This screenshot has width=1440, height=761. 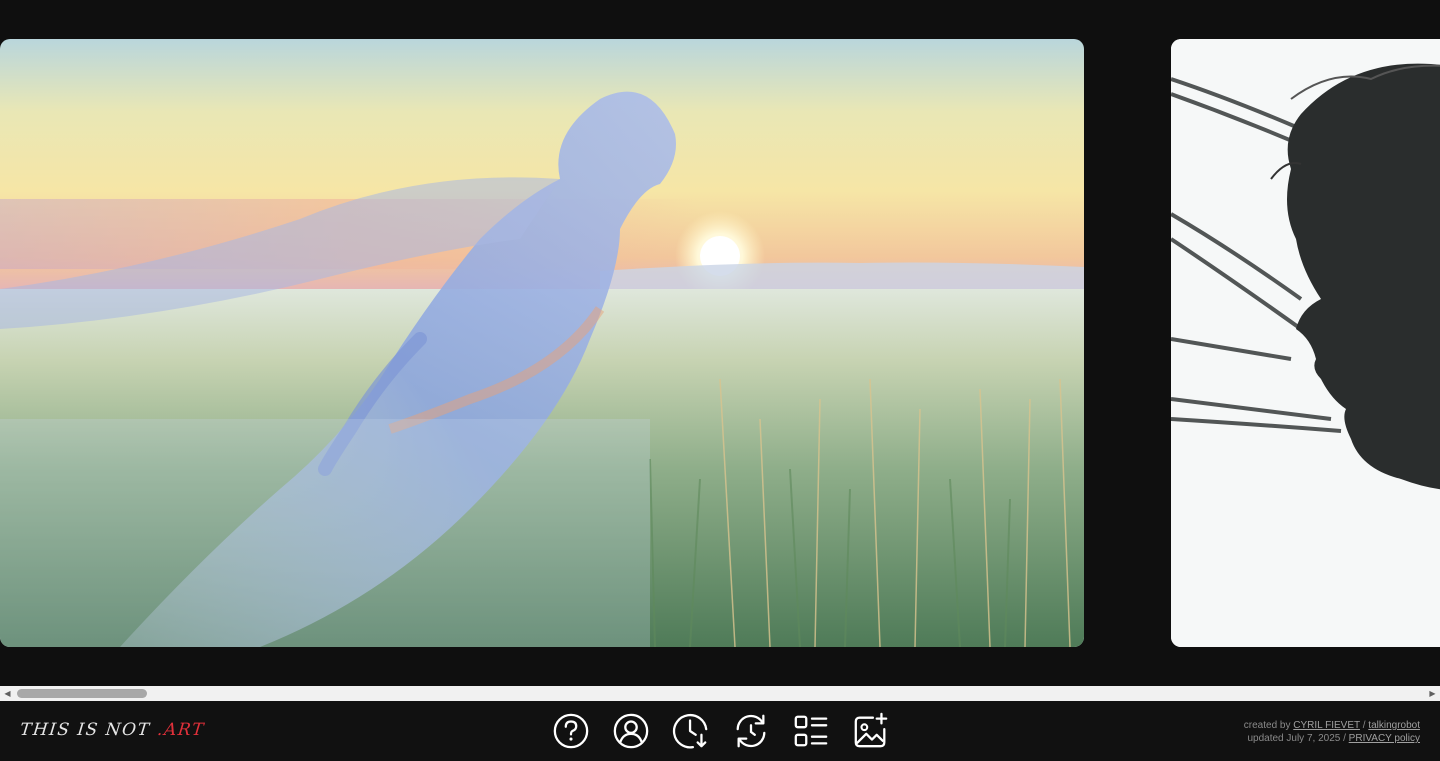 I want to click on scroll-right-arrow: ▶, so click(x=1432, y=693).